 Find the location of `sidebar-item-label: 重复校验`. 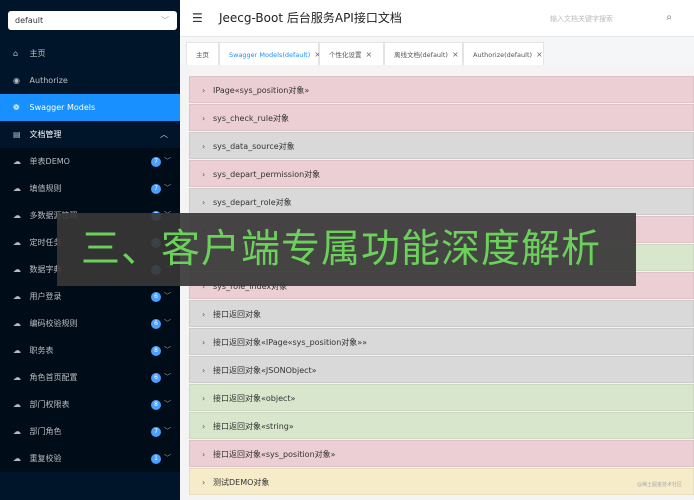

sidebar-item-label: 重复校验 is located at coordinates (45, 458).